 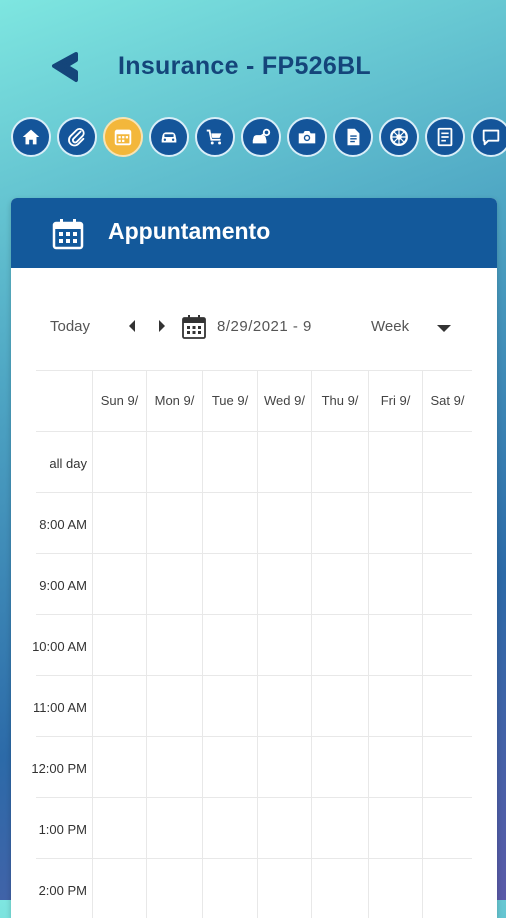 What do you see at coordinates (340, 401) in the screenshot?
I see `day-header: Thu 9/` at bounding box center [340, 401].